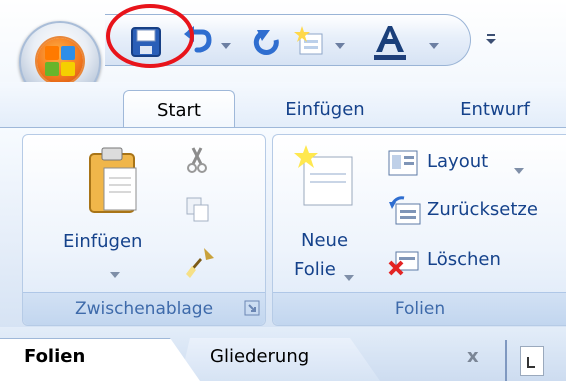 This screenshot has width=566, height=382. What do you see at coordinates (340, 42) in the screenshot?
I see `new-slide-dropdown-icon` at bounding box center [340, 42].